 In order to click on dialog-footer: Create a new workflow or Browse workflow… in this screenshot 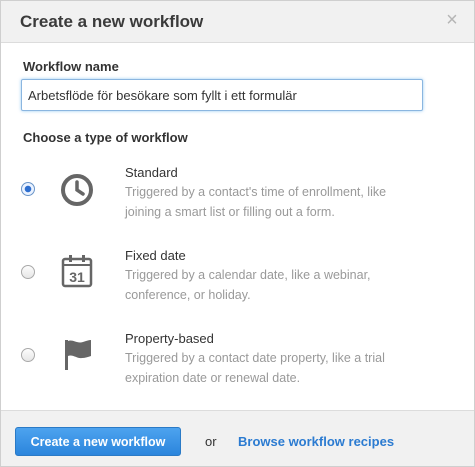, I will do `click(237, 438)`.